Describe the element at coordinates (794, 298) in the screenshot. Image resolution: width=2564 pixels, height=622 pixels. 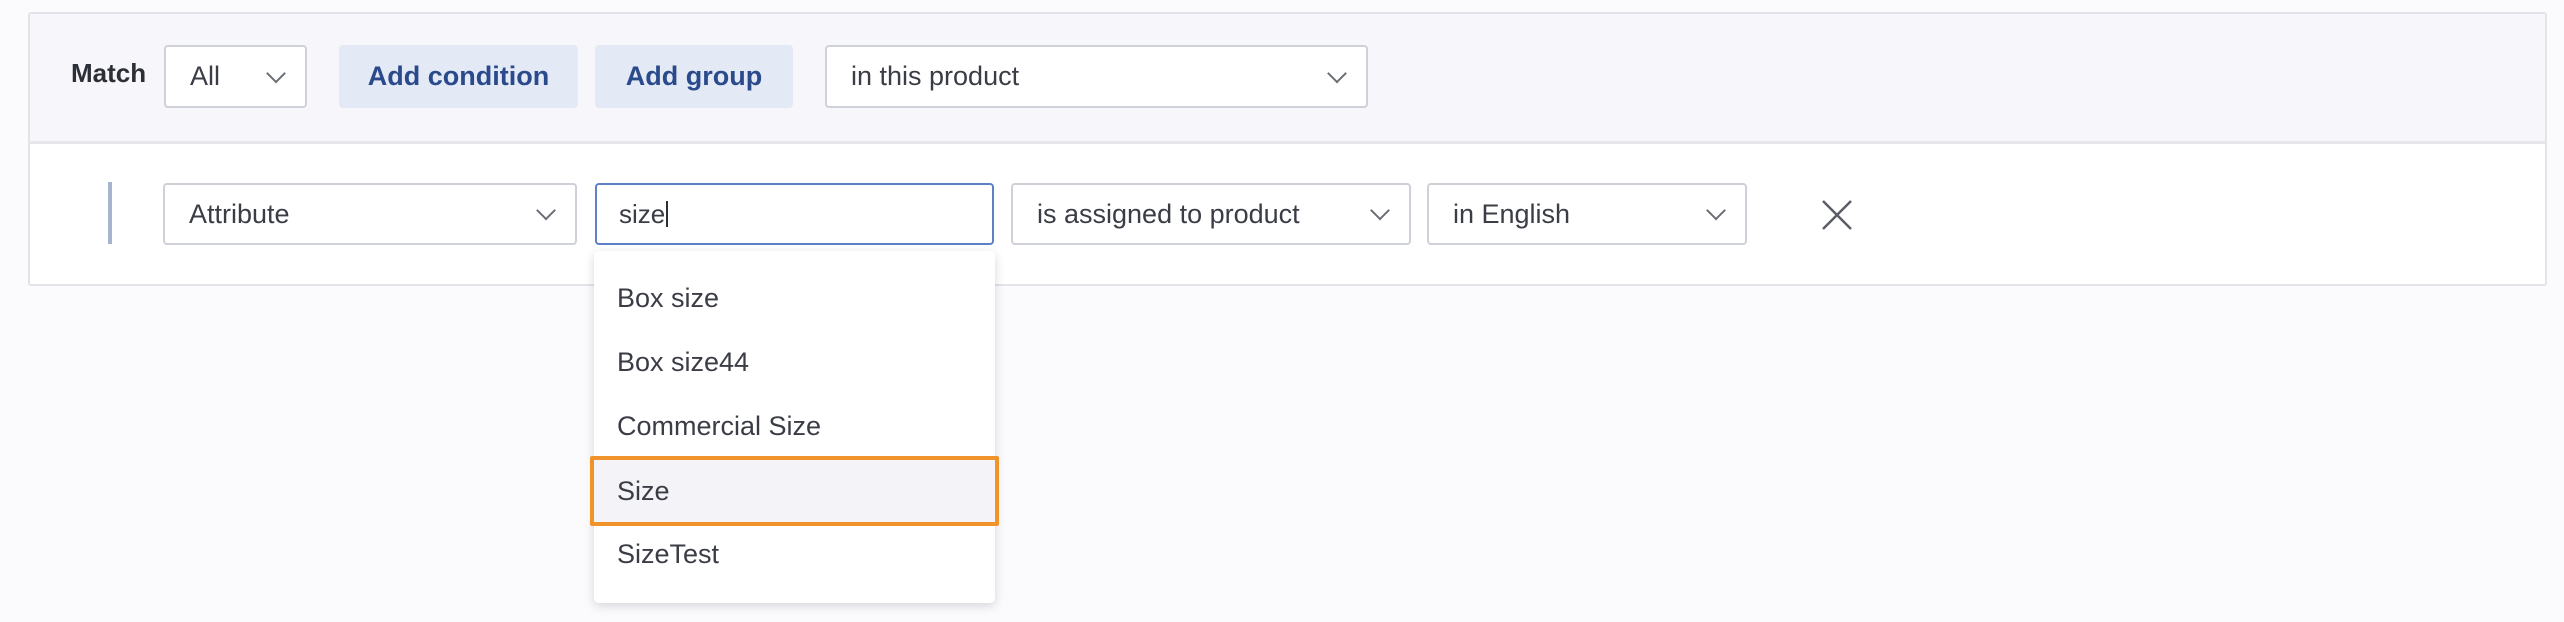
I see `dropdown-option-box-size: Box size` at that location.